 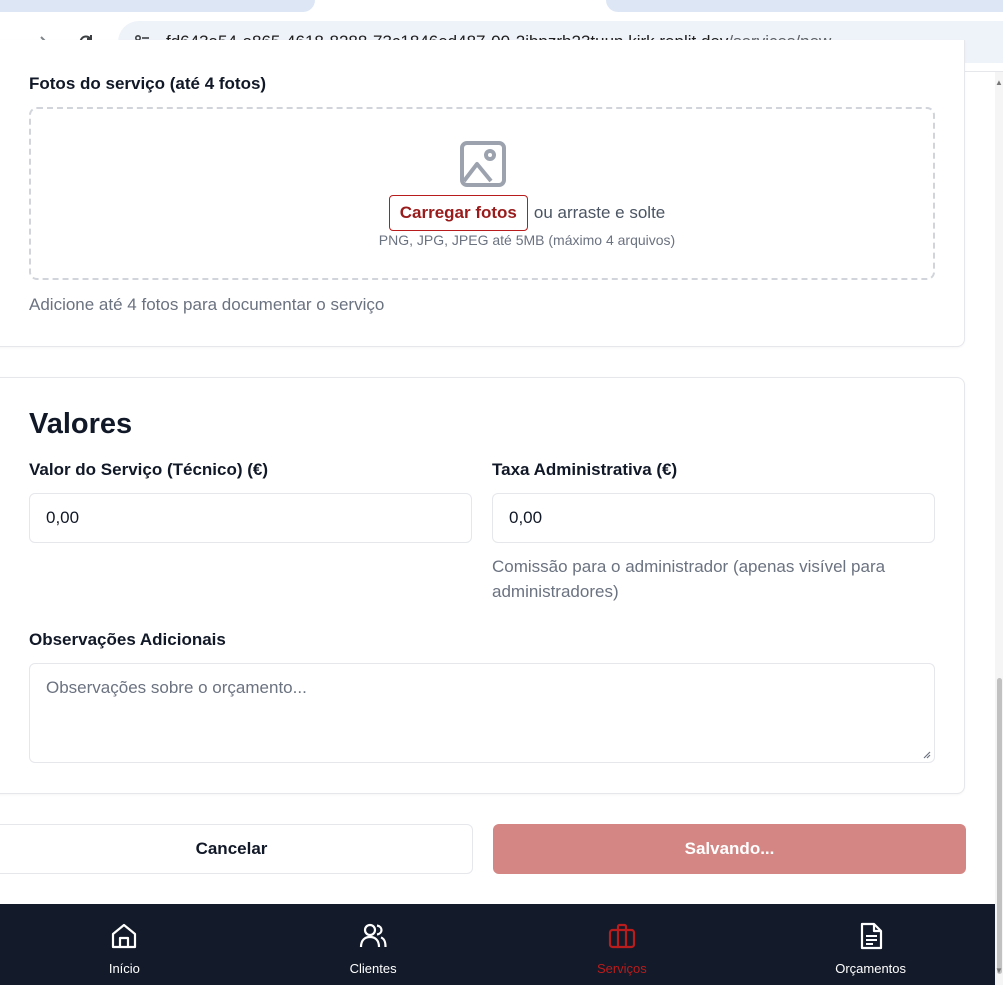 I want to click on document-icon, so click(x=871, y=936).